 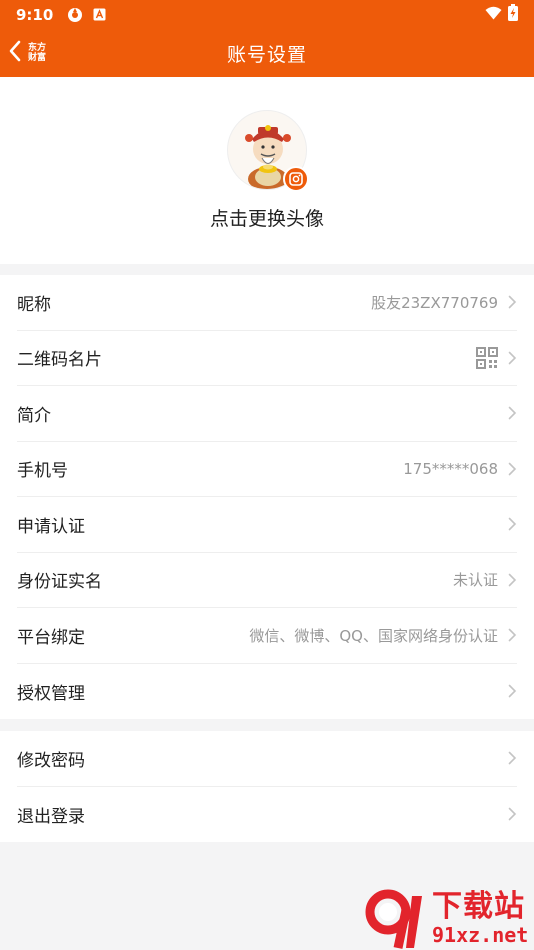 I want to click on row-label: 修改密码, so click(x=51, y=760).